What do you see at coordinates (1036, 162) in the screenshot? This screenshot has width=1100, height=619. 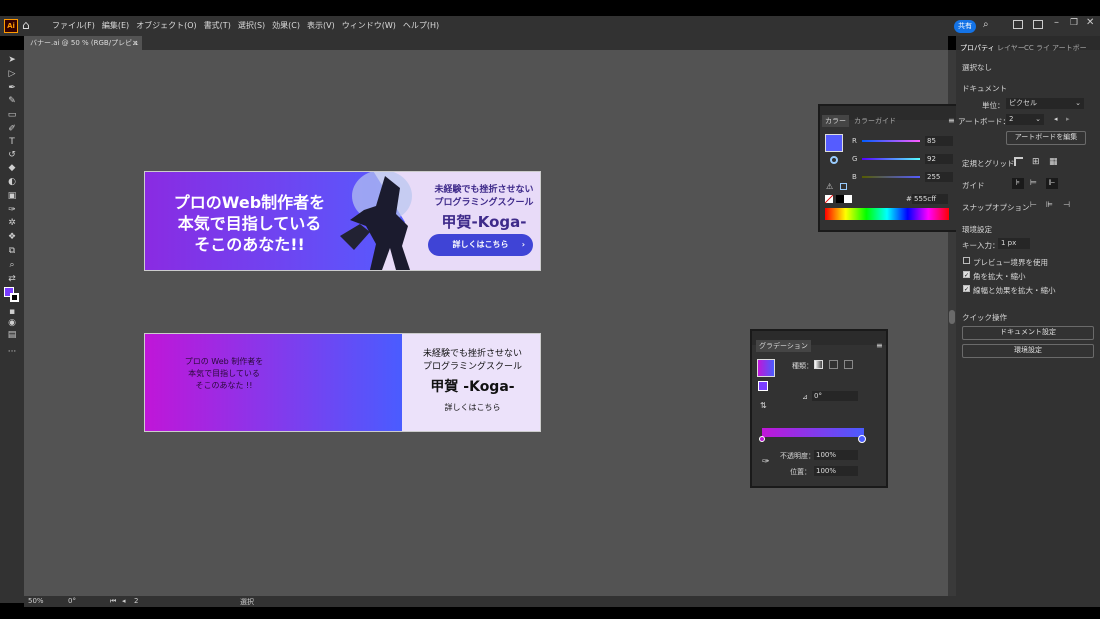 I see `grid-icon: ⊞` at bounding box center [1036, 162].